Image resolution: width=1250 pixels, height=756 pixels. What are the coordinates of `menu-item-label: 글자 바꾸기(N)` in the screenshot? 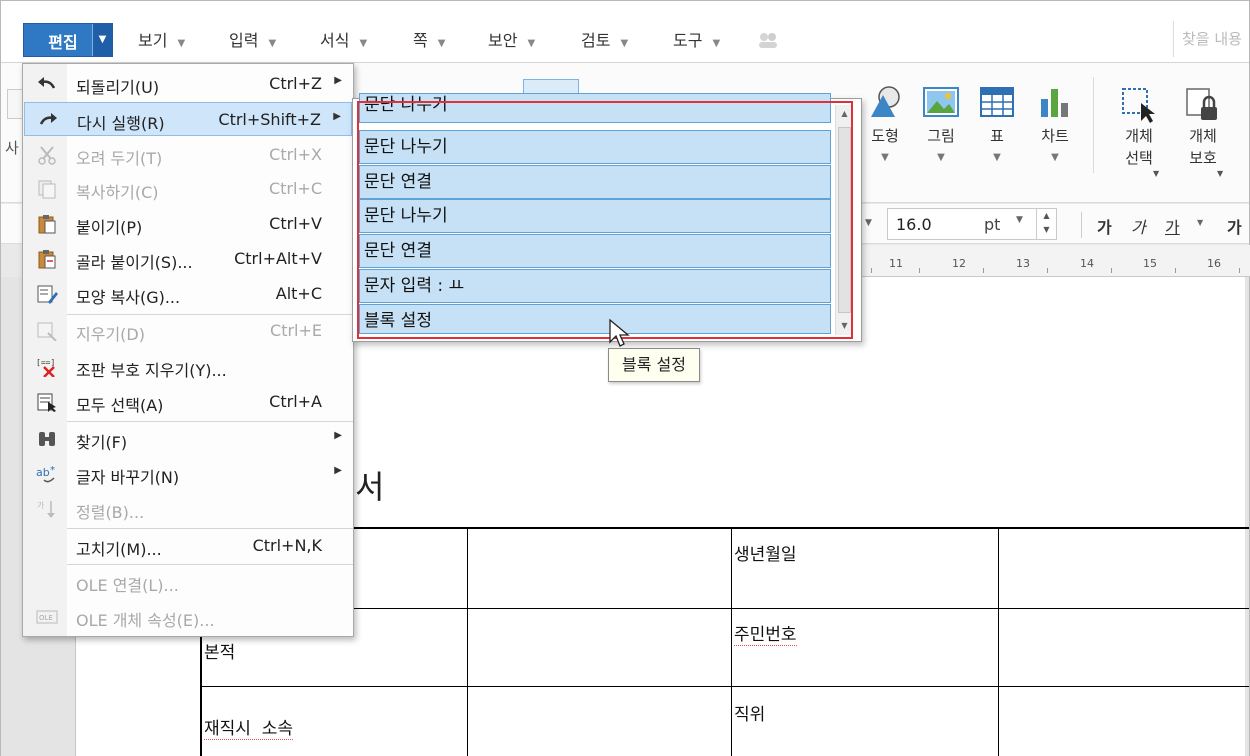 It's located at (128, 477).